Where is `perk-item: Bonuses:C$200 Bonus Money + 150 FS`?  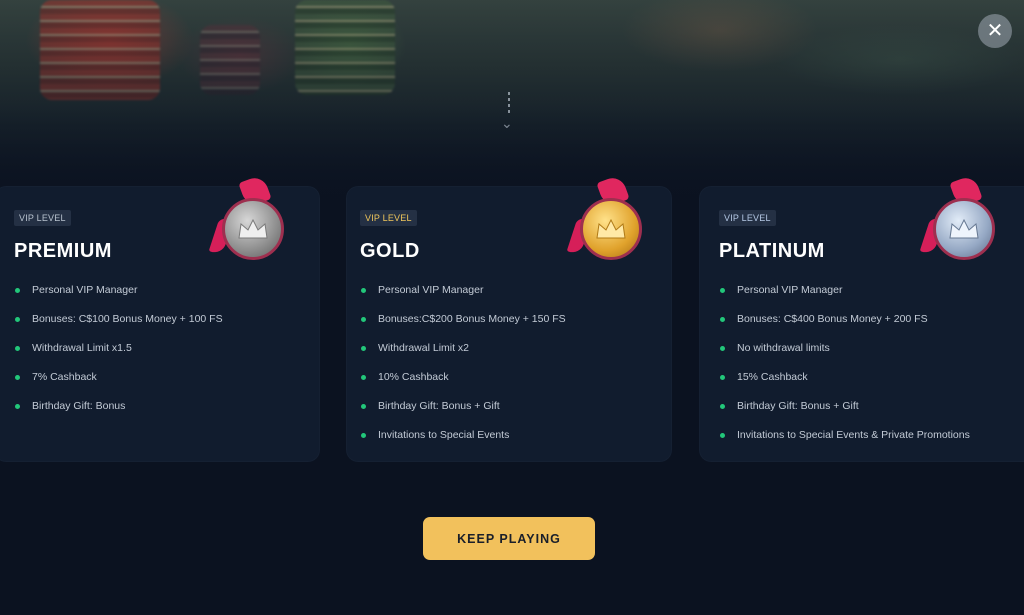
perk-item: Bonuses:C$200 Bonus Money + 150 FS is located at coordinates (516, 326).